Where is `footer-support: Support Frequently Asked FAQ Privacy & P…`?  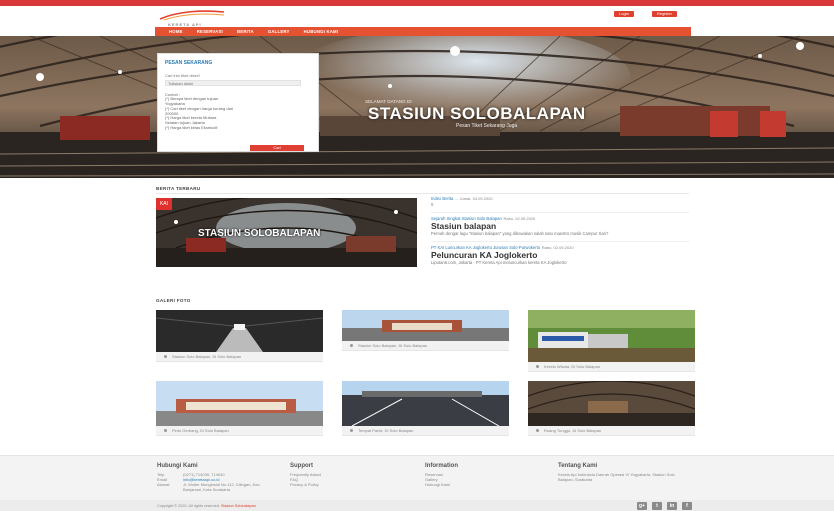
footer-support: Support Frequently Asked FAQ Privacy & P… is located at coordinates (305, 475).